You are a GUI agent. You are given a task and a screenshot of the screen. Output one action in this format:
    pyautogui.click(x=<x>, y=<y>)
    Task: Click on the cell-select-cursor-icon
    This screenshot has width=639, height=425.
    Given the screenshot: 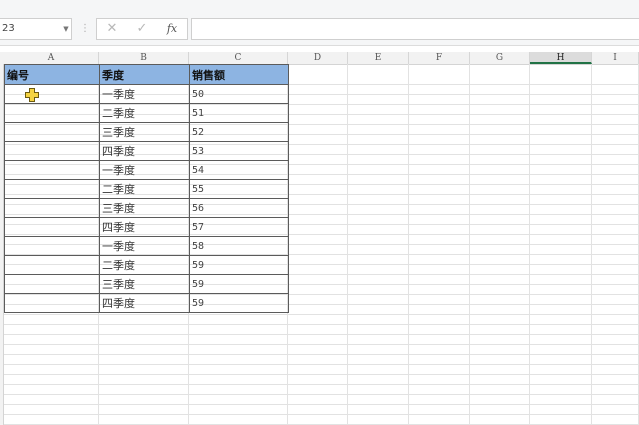 What is the action you would take?
    pyautogui.click(x=32, y=95)
    